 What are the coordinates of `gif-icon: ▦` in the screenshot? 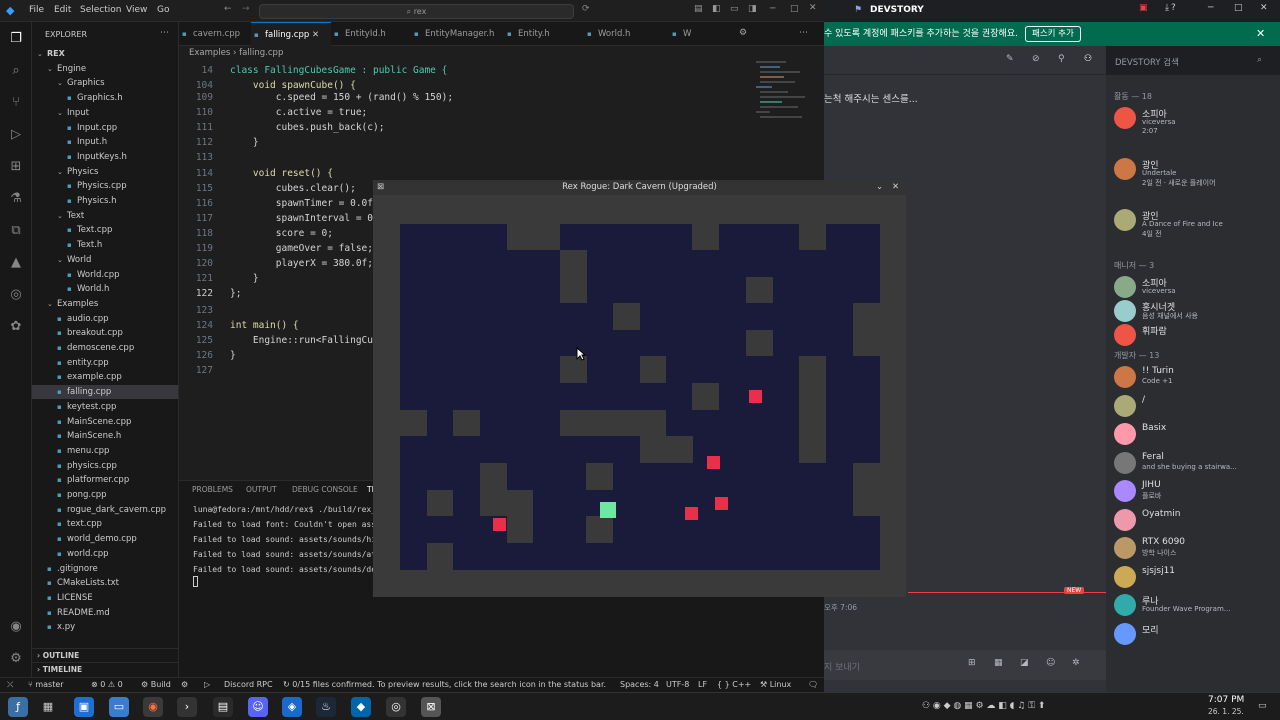 It's located at (998, 663).